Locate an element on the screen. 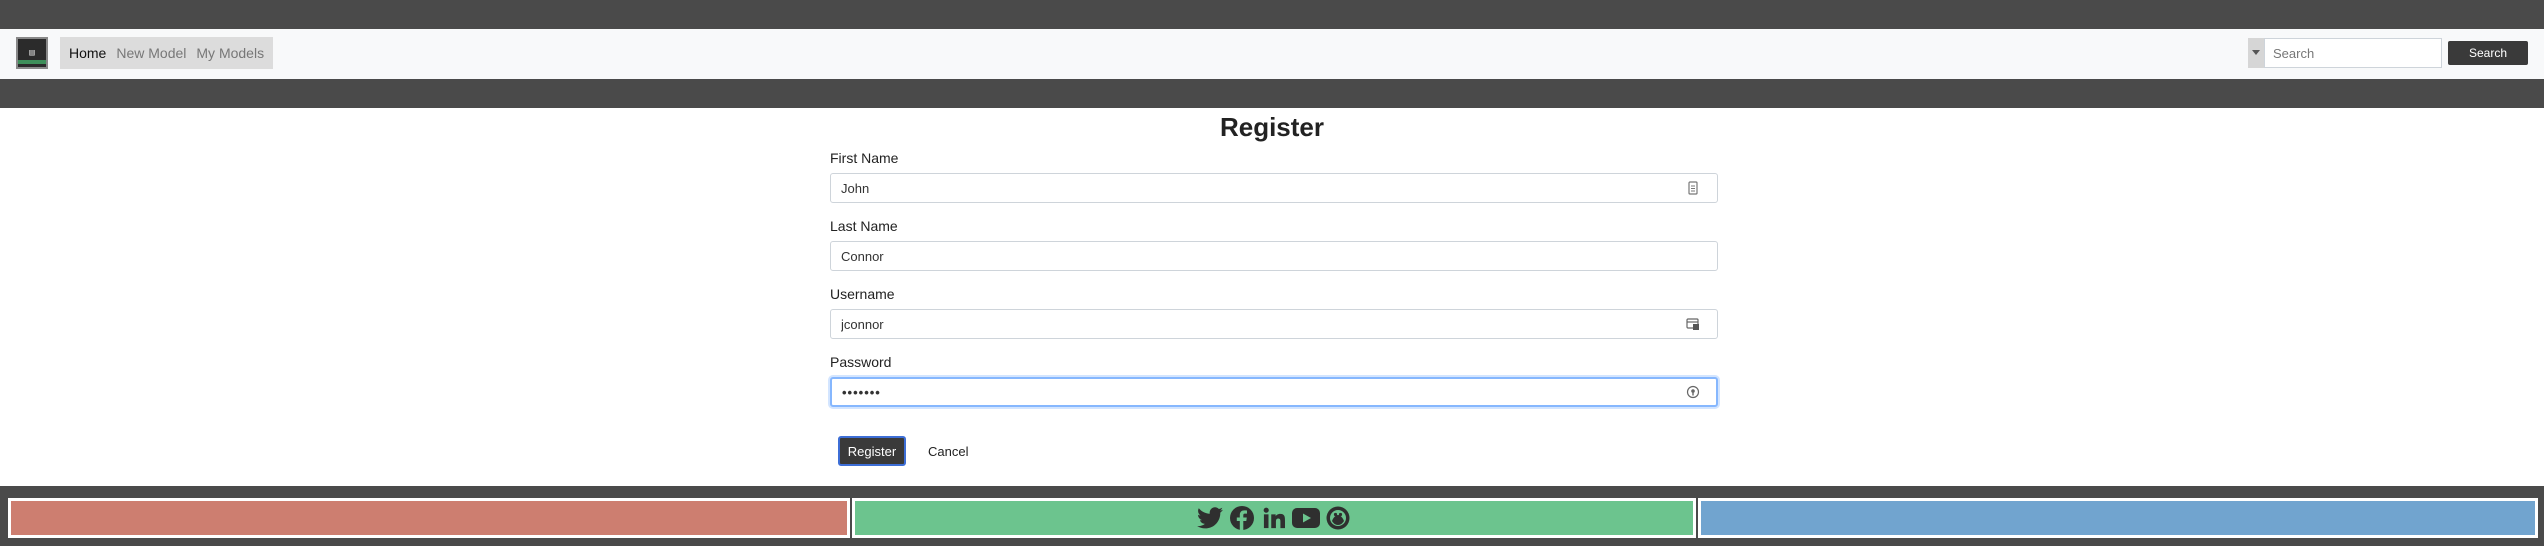  nav-links: Home New Model My Models is located at coordinates (167, 53).